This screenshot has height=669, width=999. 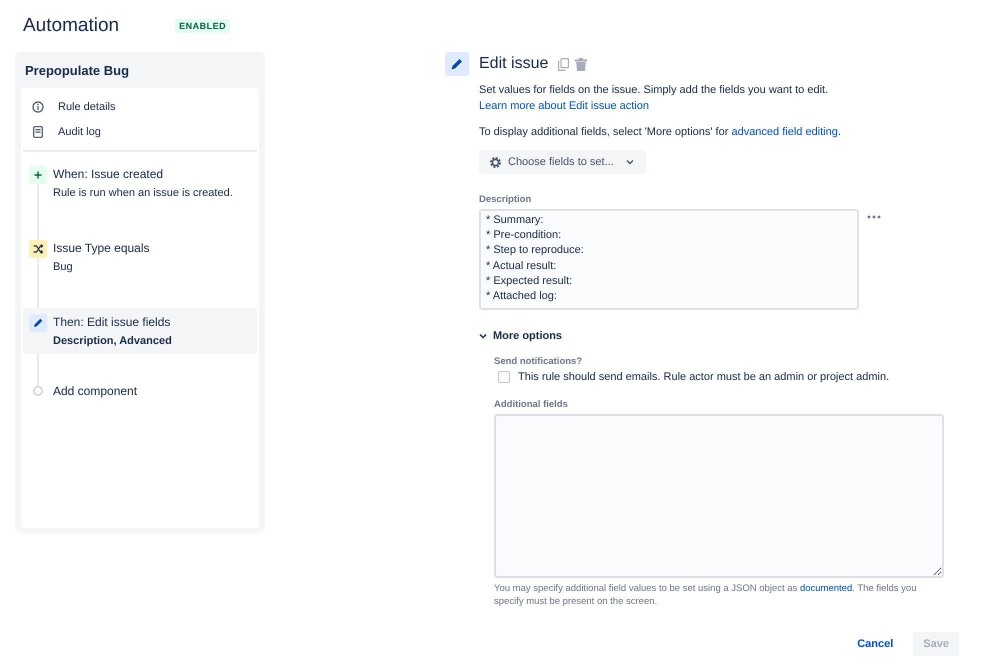 I want to click on info-icon, so click(x=38, y=106).